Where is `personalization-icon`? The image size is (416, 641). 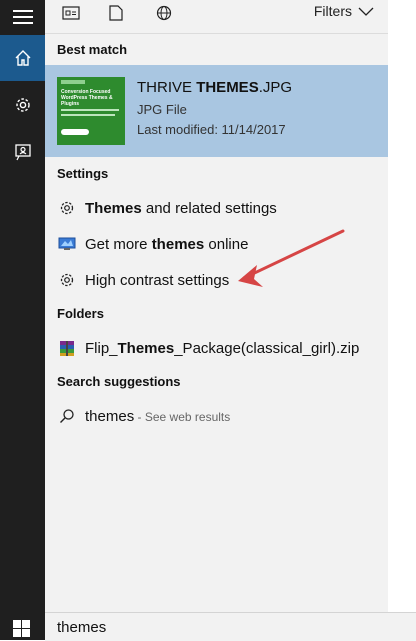 personalization-icon is located at coordinates (67, 244).